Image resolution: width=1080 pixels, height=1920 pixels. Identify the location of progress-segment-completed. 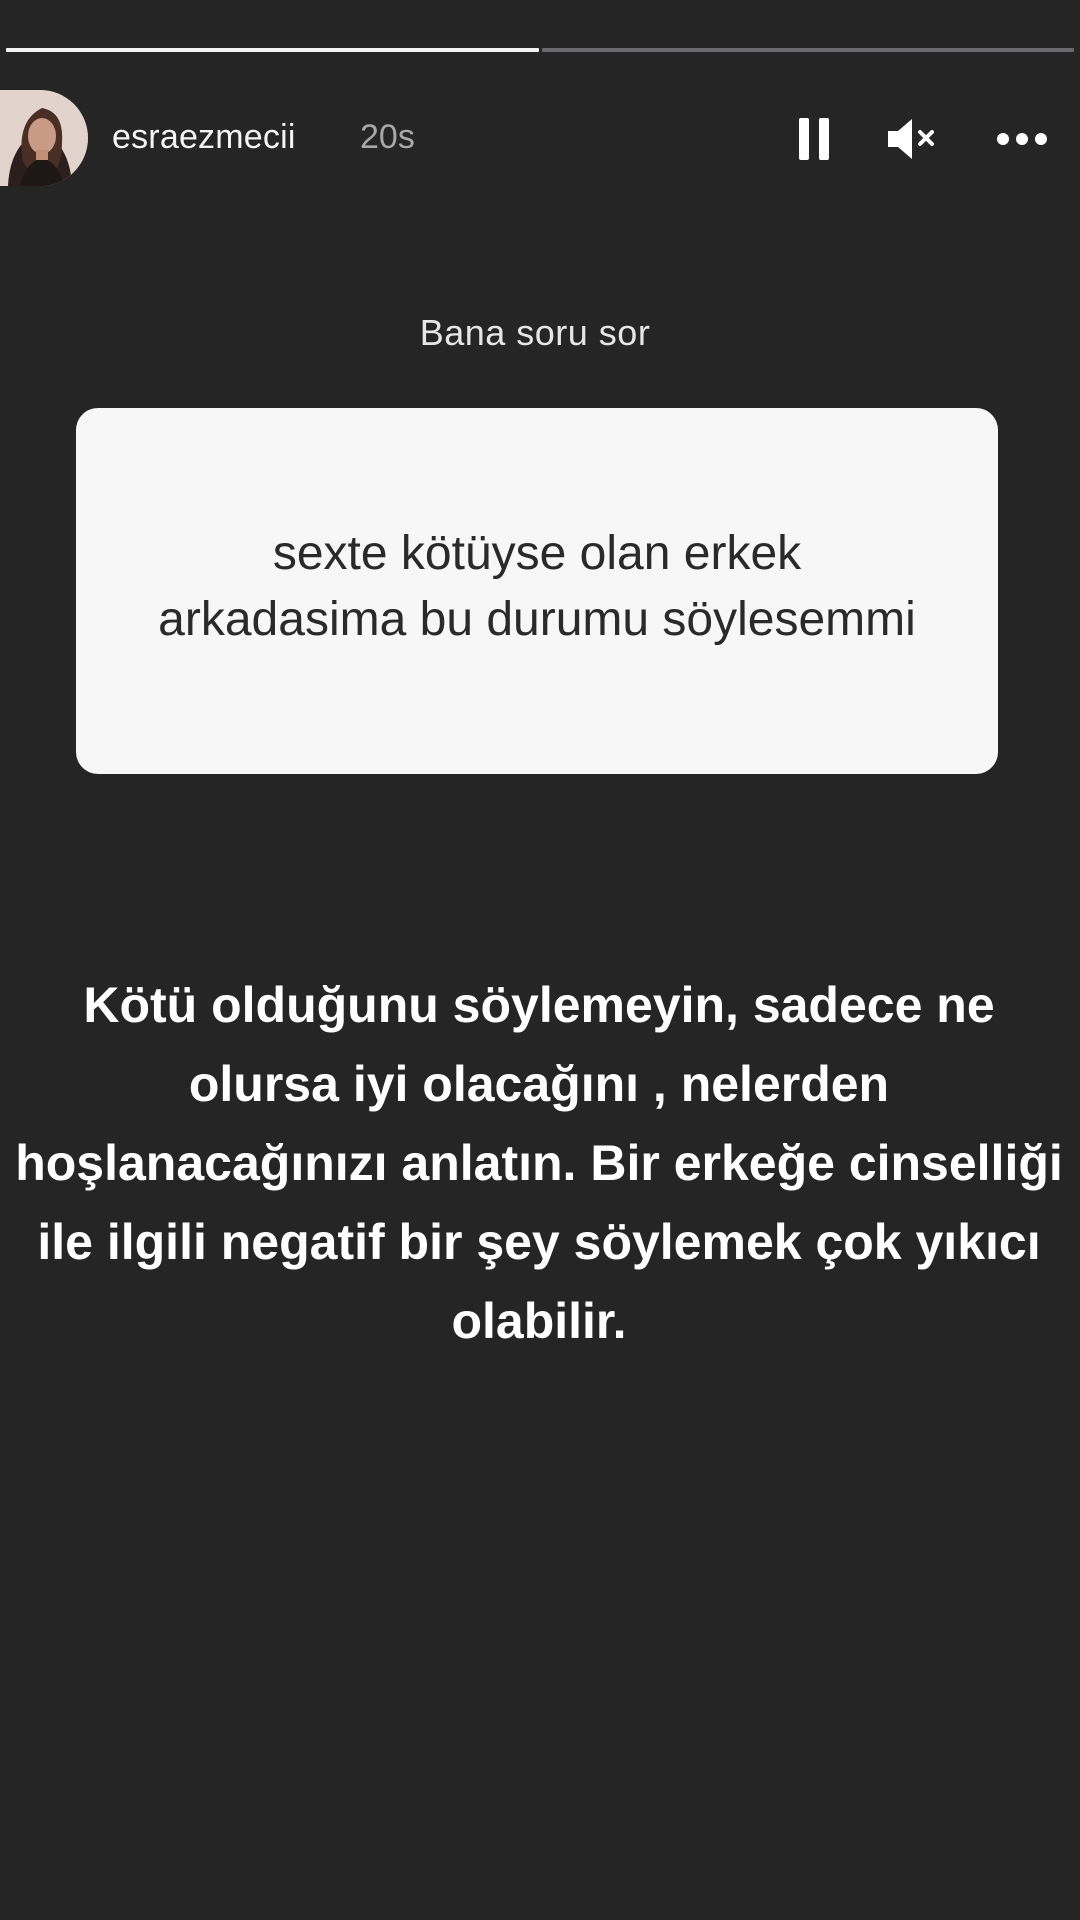
(272, 50).